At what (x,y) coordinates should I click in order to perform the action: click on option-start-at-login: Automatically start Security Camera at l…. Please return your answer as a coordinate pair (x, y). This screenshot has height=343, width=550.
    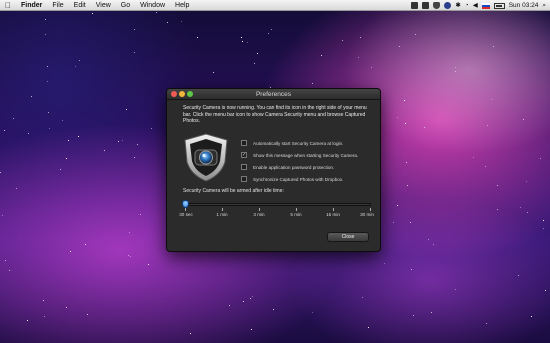
    Looking at the image, I should click on (299, 143).